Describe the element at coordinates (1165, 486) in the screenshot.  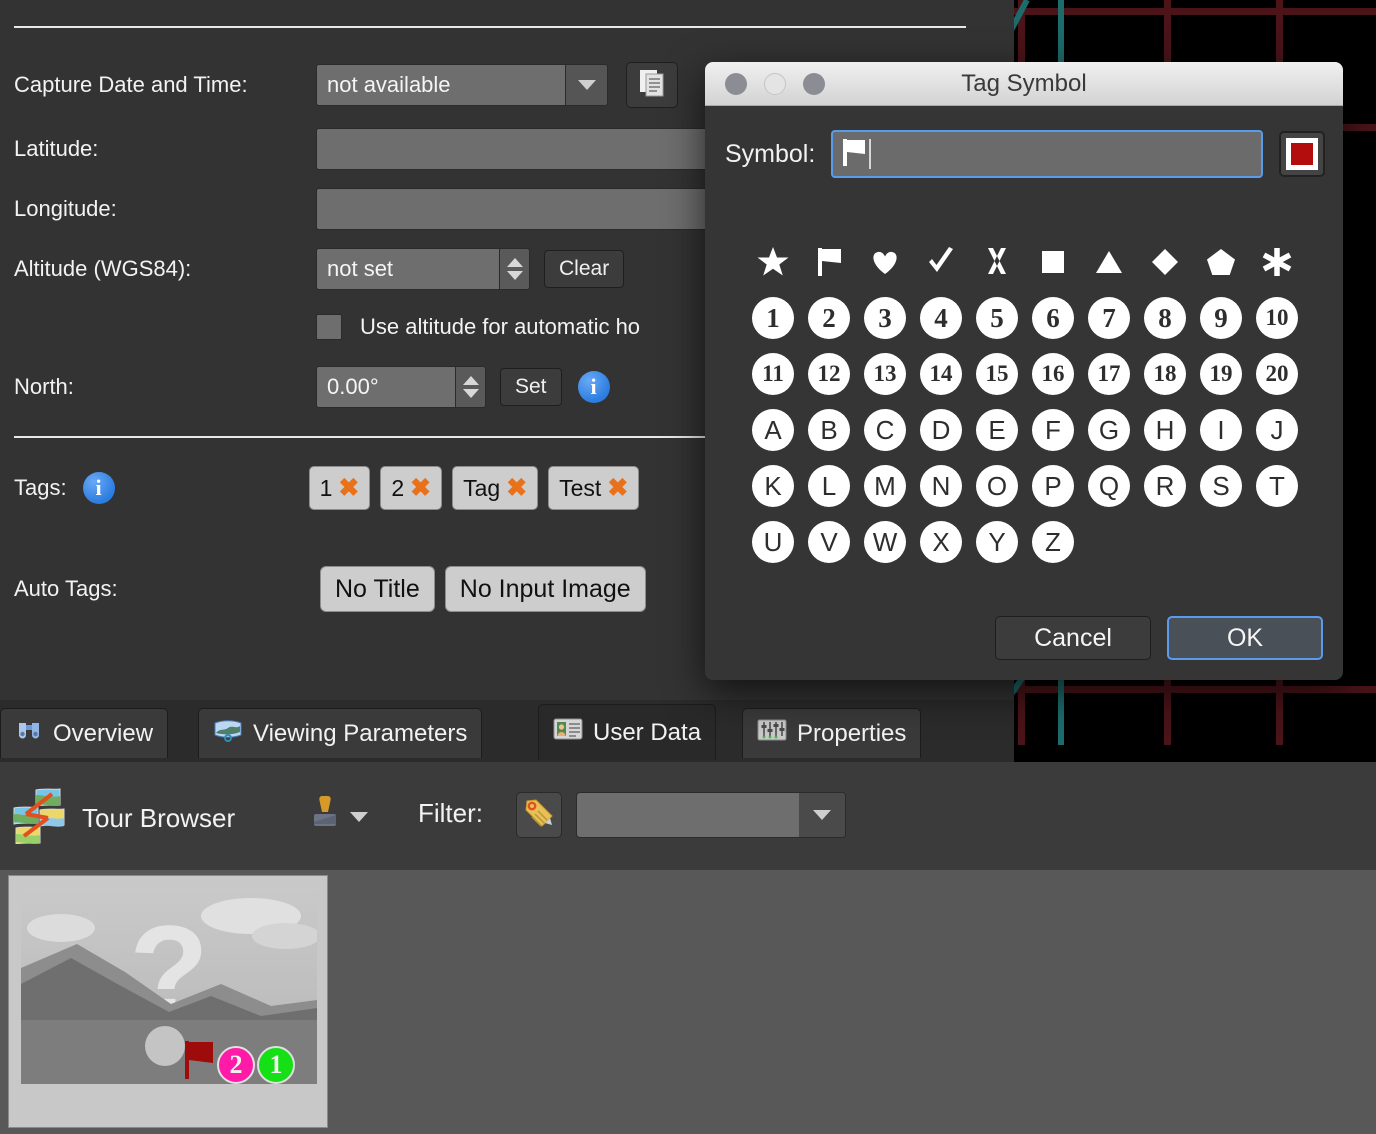
I see `letter-symbol-cell: R` at that location.